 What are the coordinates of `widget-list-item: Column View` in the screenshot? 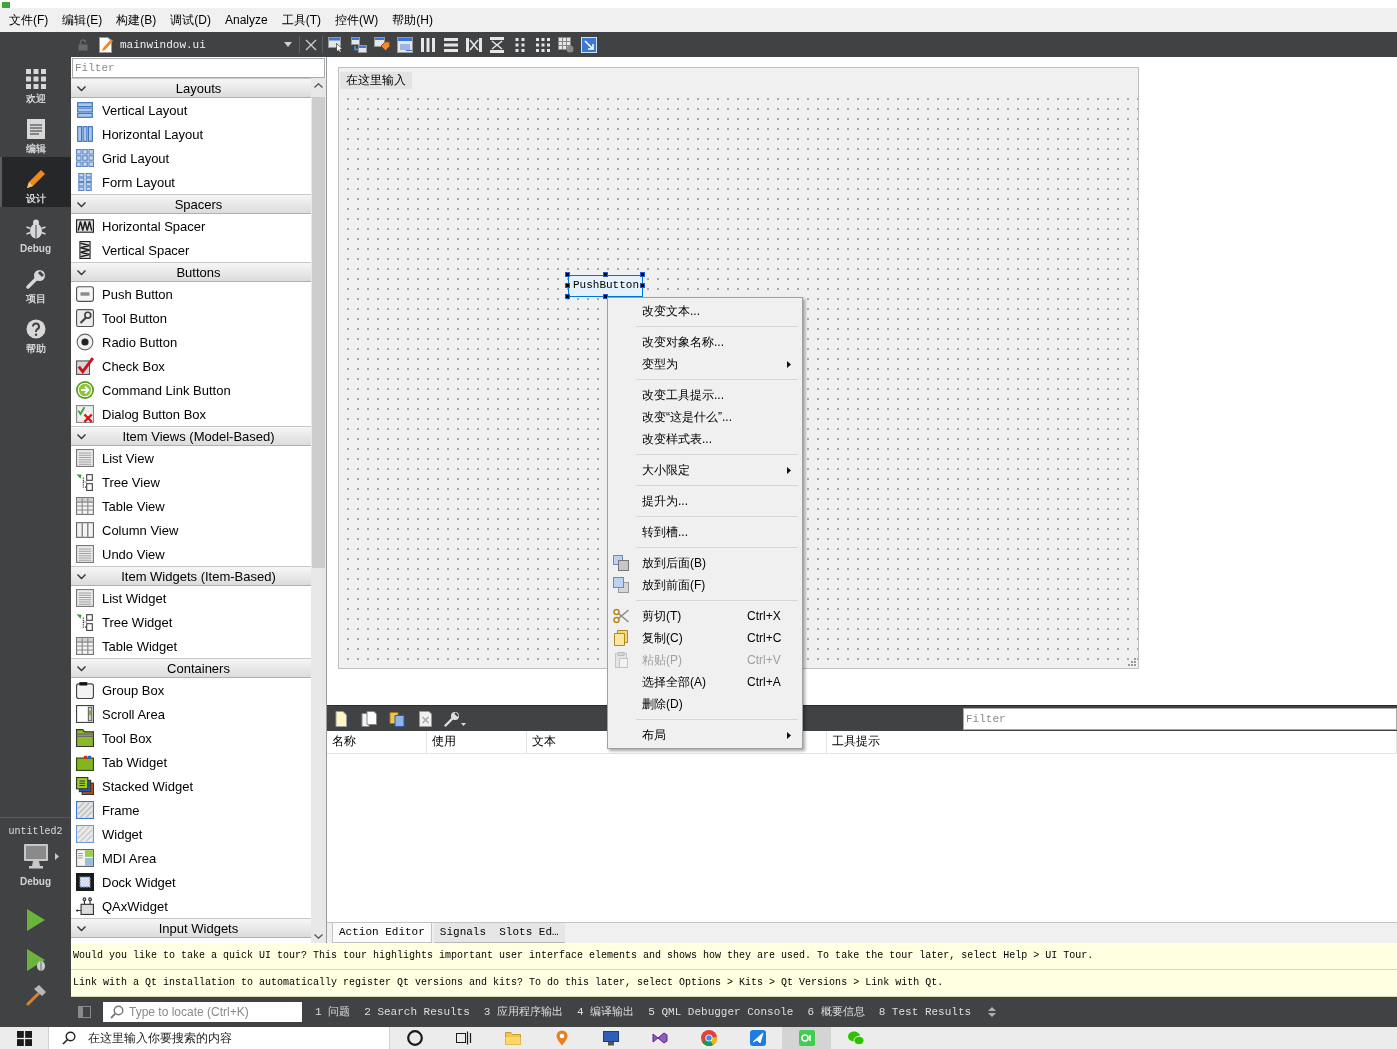 It's located at (191, 530).